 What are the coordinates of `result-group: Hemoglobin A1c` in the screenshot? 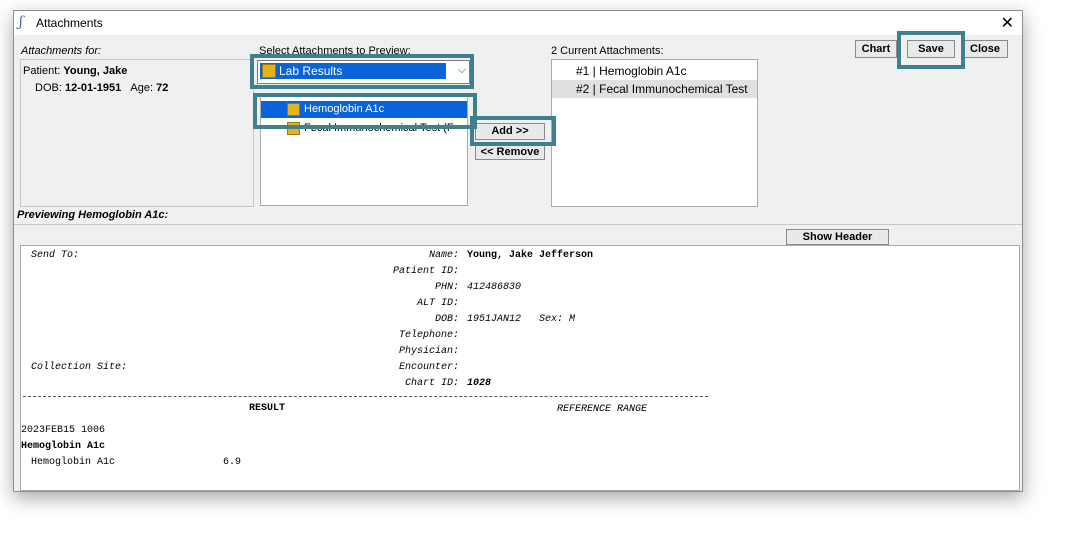 It's located at (63, 446).